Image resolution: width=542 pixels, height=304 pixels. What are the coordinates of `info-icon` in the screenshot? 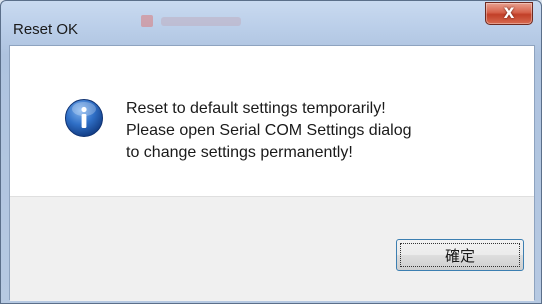 It's located at (84, 118).